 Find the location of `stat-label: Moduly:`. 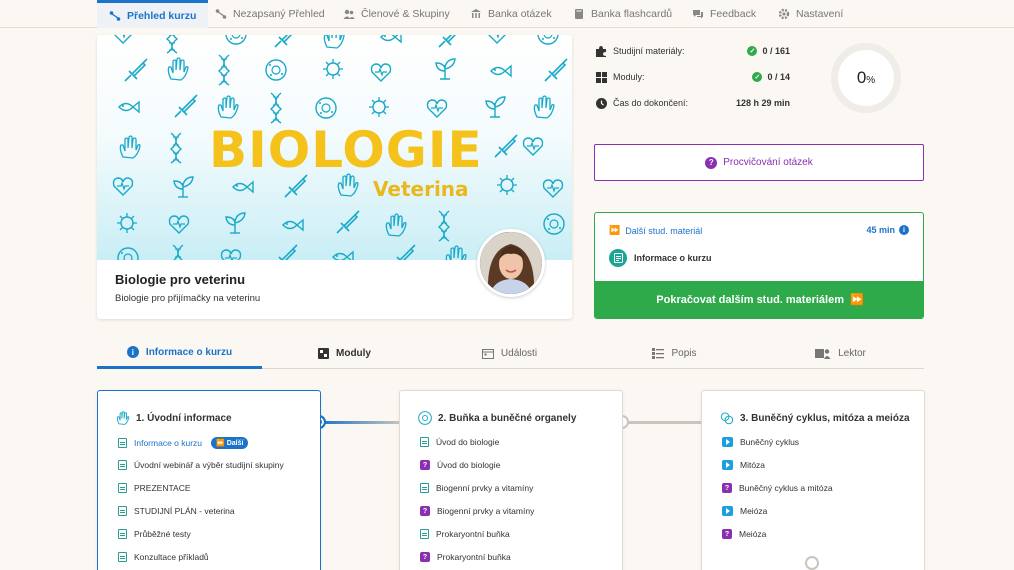

stat-label: Moduly: is located at coordinates (629, 77).